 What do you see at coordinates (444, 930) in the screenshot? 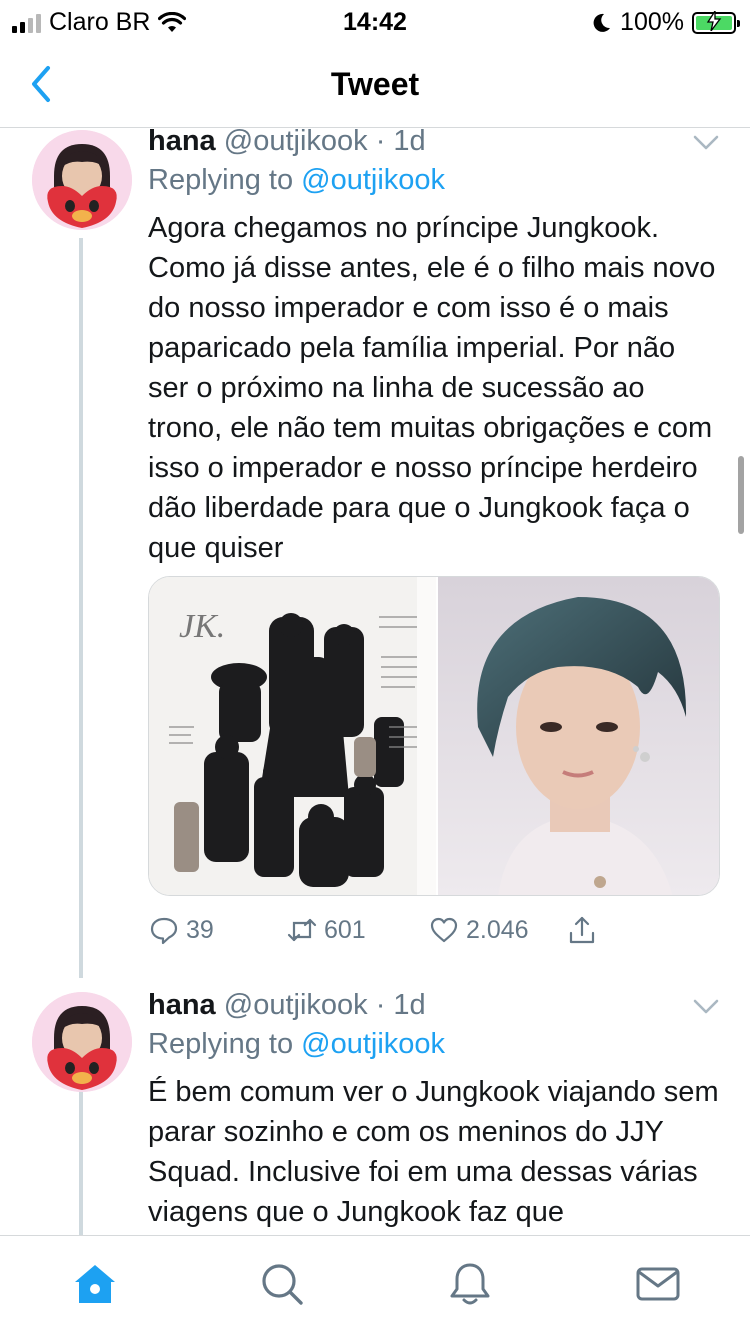
I see `heart-icon` at bounding box center [444, 930].